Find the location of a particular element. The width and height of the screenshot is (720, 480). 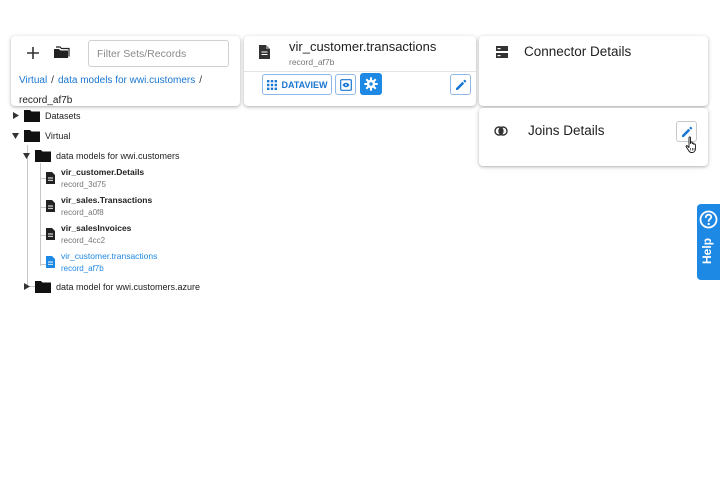

server-icon is located at coordinates (502, 52).